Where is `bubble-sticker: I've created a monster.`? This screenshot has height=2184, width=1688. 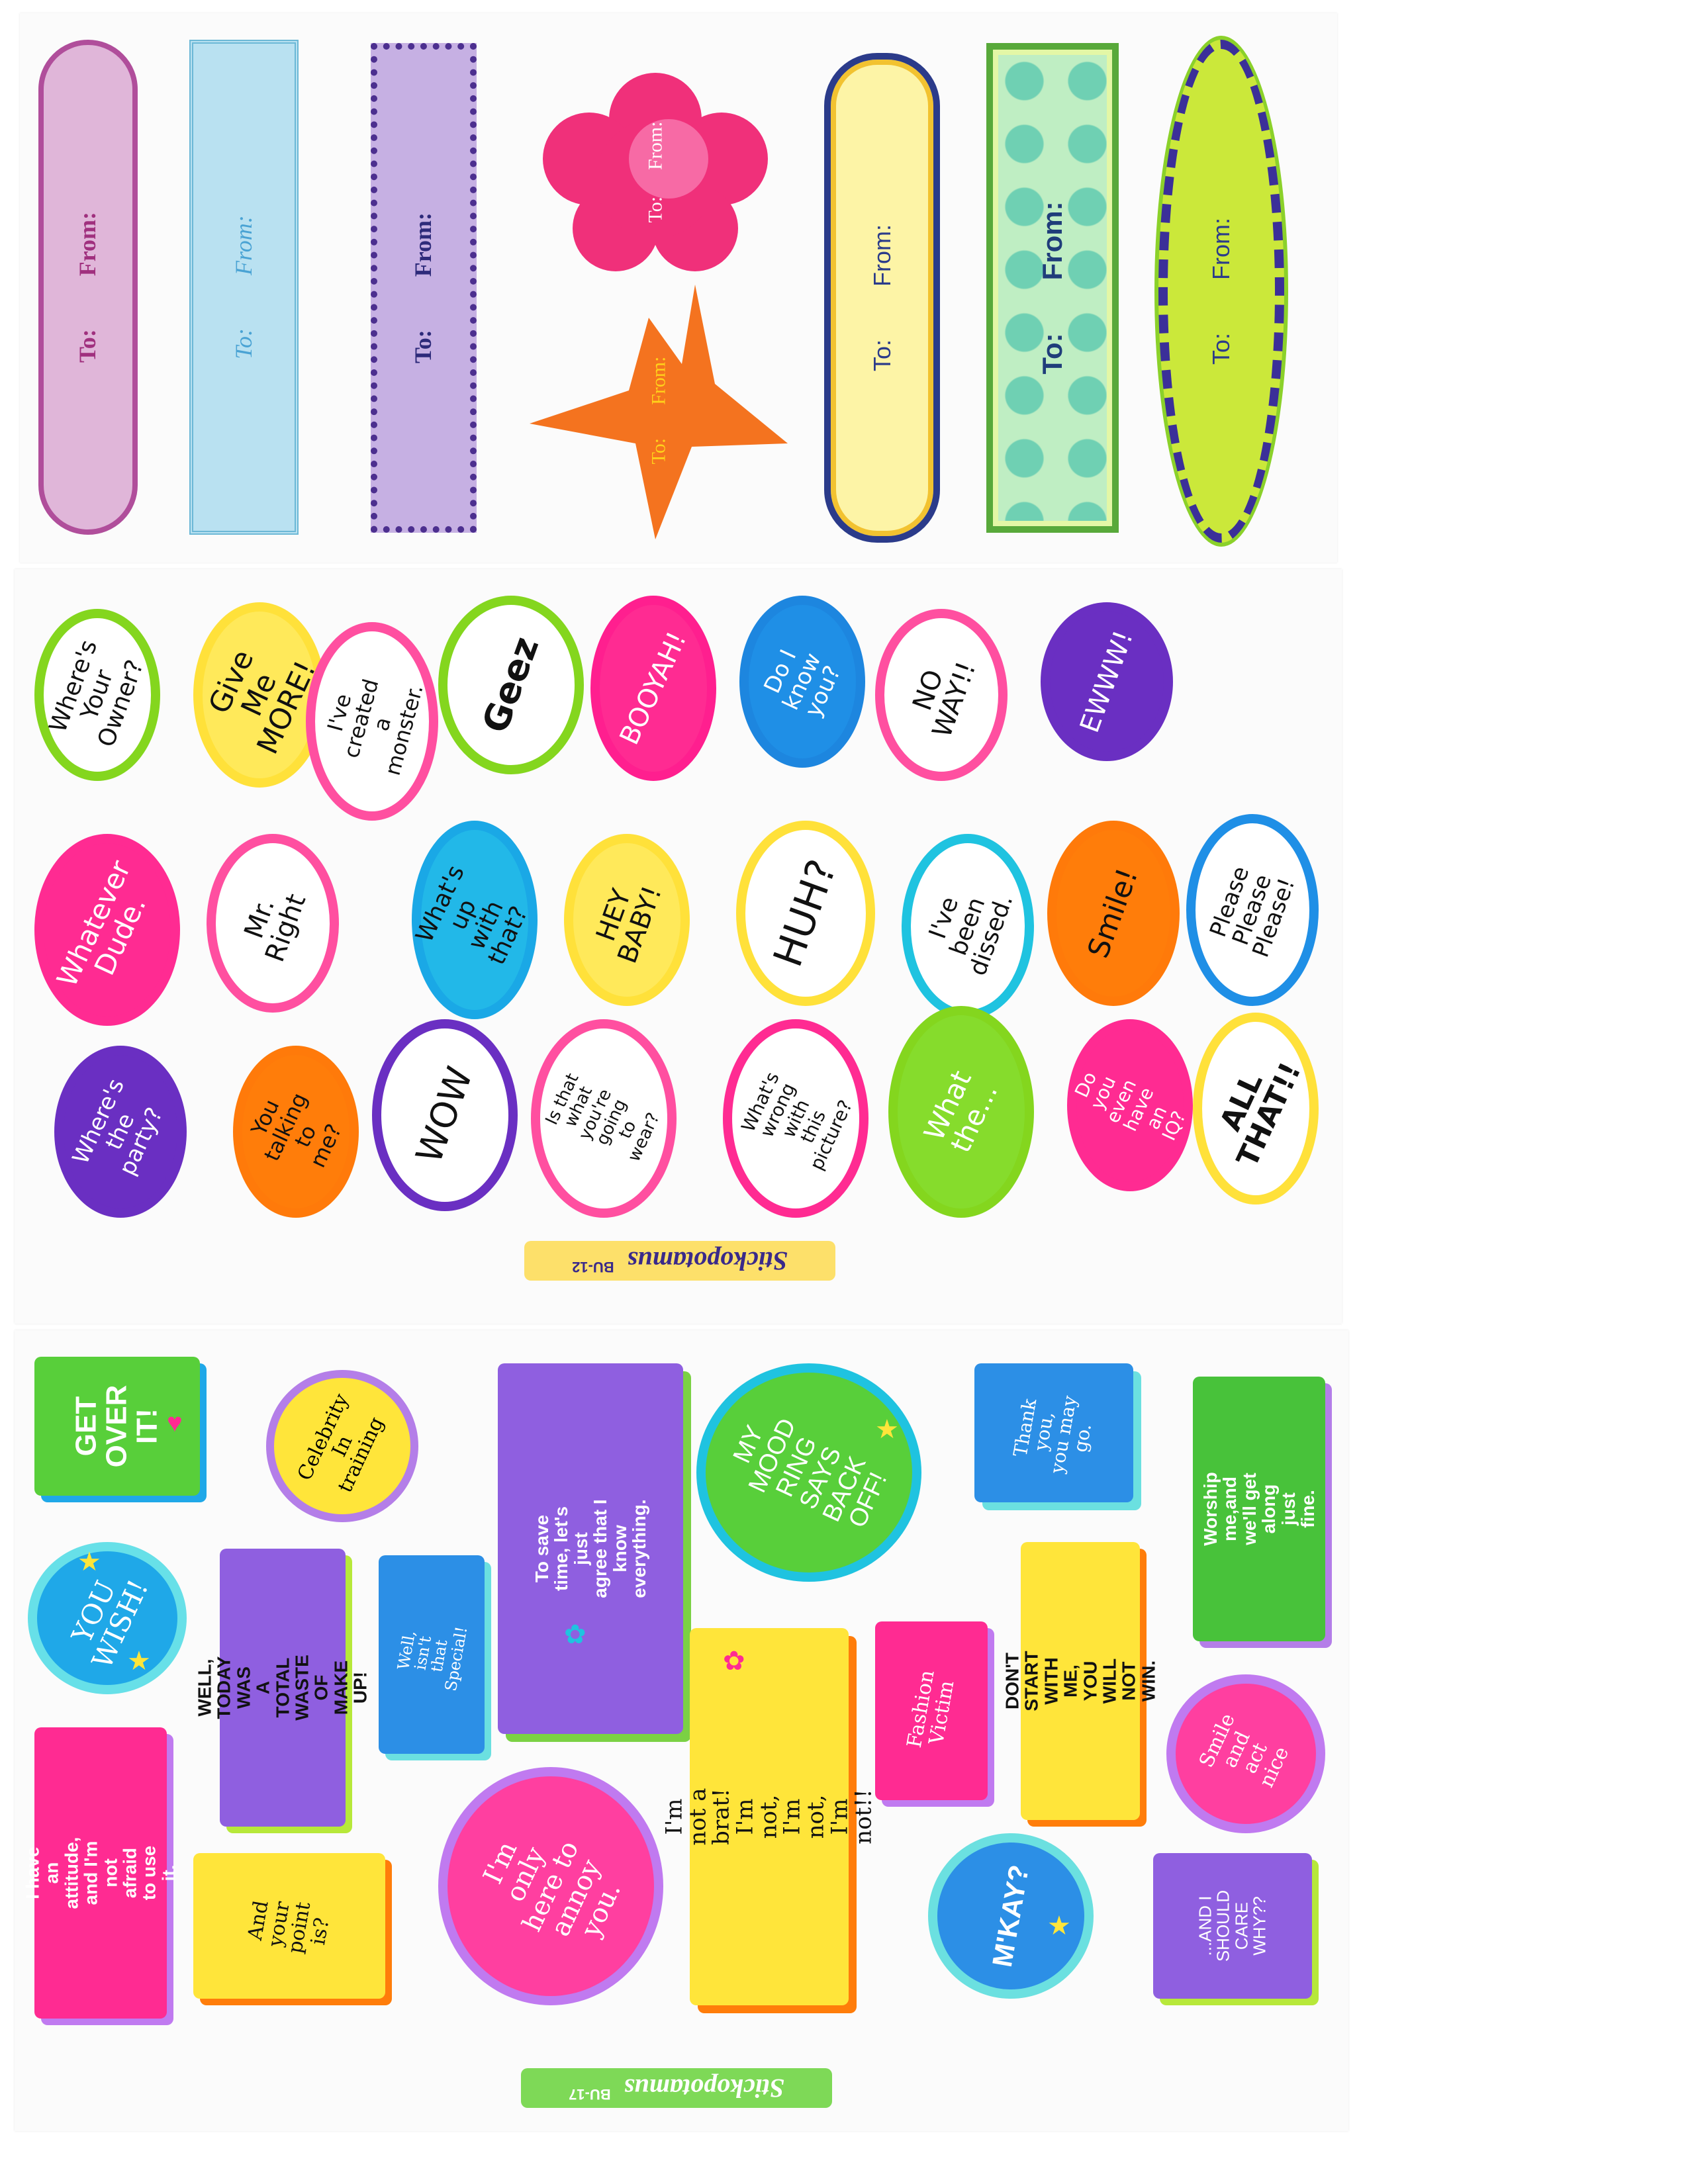
bubble-sticker: I've created a monster. is located at coordinates (372, 721).